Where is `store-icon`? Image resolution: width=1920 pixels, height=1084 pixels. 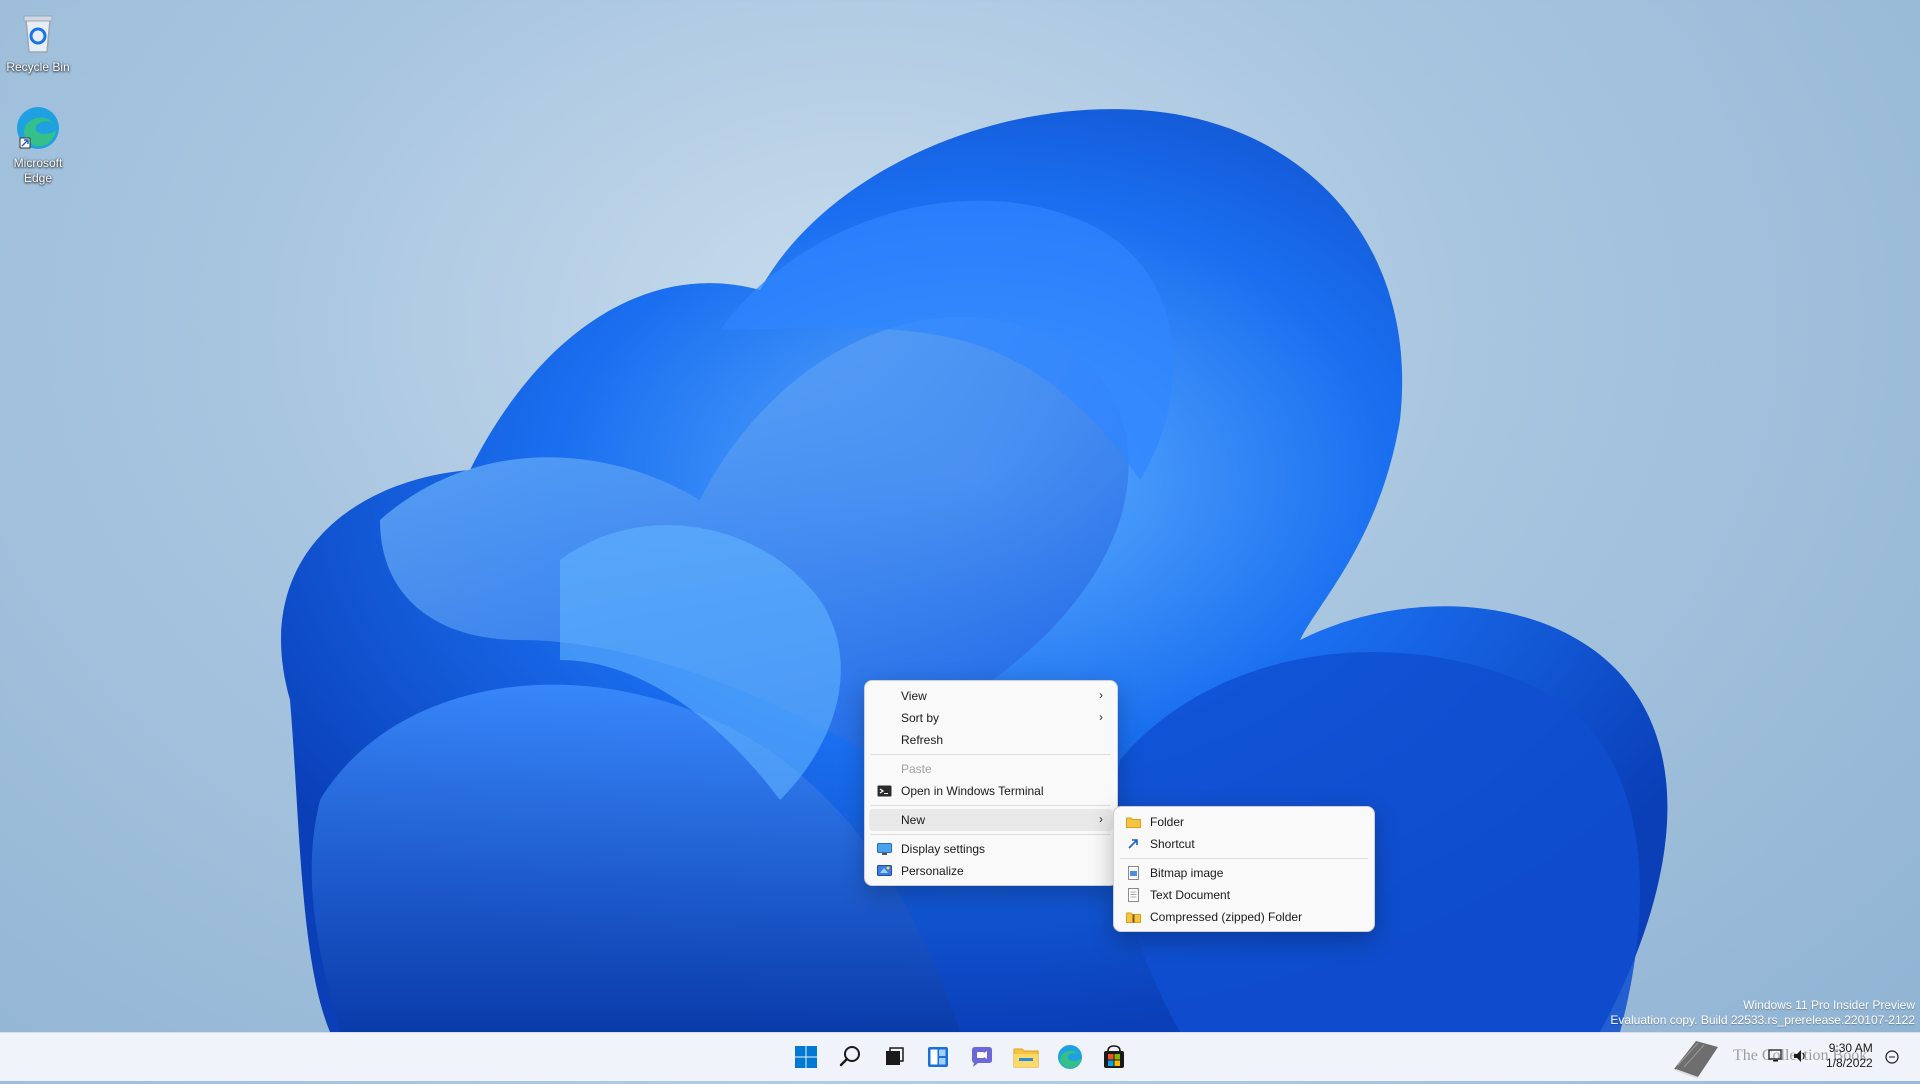 store-icon is located at coordinates (1114, 1057).